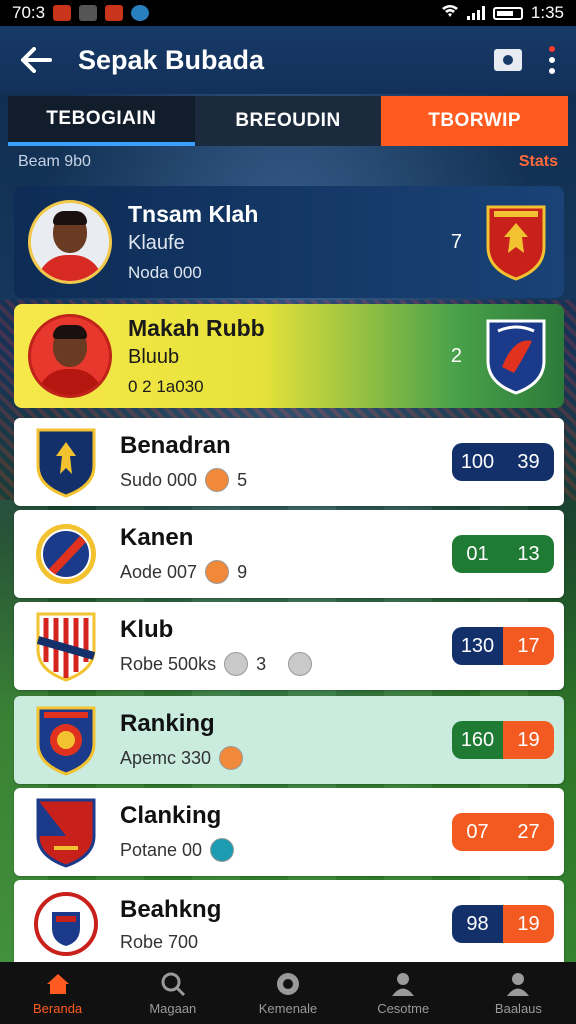  Describe the element at coordinates (154, 357) in the screenshot. I see `player-club: Bluub` at that location.